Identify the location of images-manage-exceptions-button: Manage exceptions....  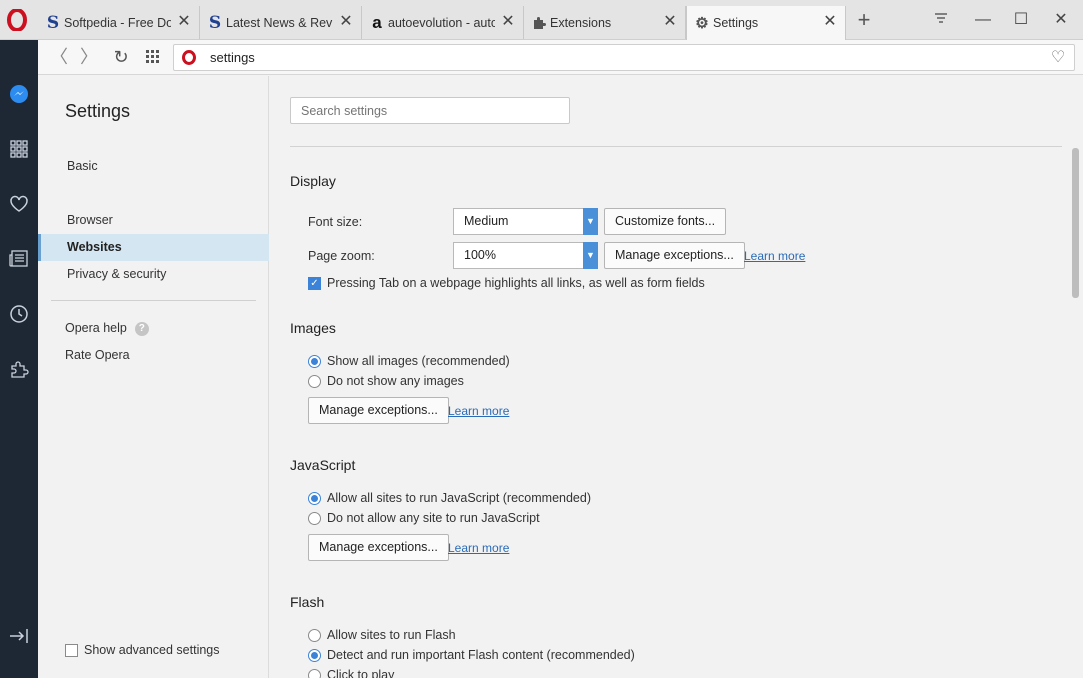
(378, 410).